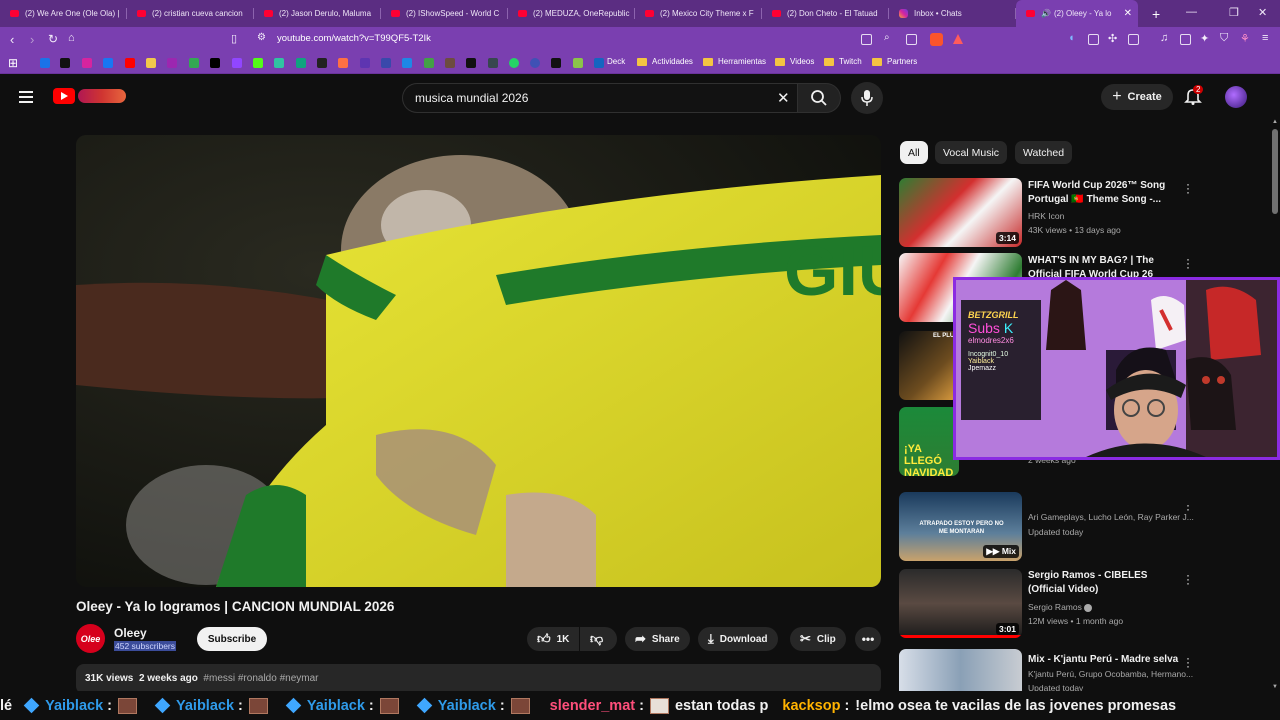 This screenshot has width=1280, height=720. Describe the element at coordinates (819, 98) in the screenshot. I see `search-button` at that location.